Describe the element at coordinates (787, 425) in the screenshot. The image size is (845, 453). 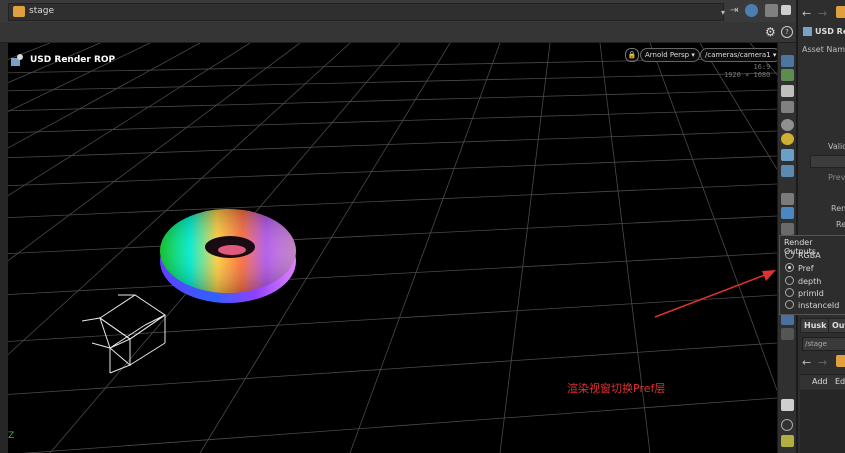
I see `info-icon` at that location.